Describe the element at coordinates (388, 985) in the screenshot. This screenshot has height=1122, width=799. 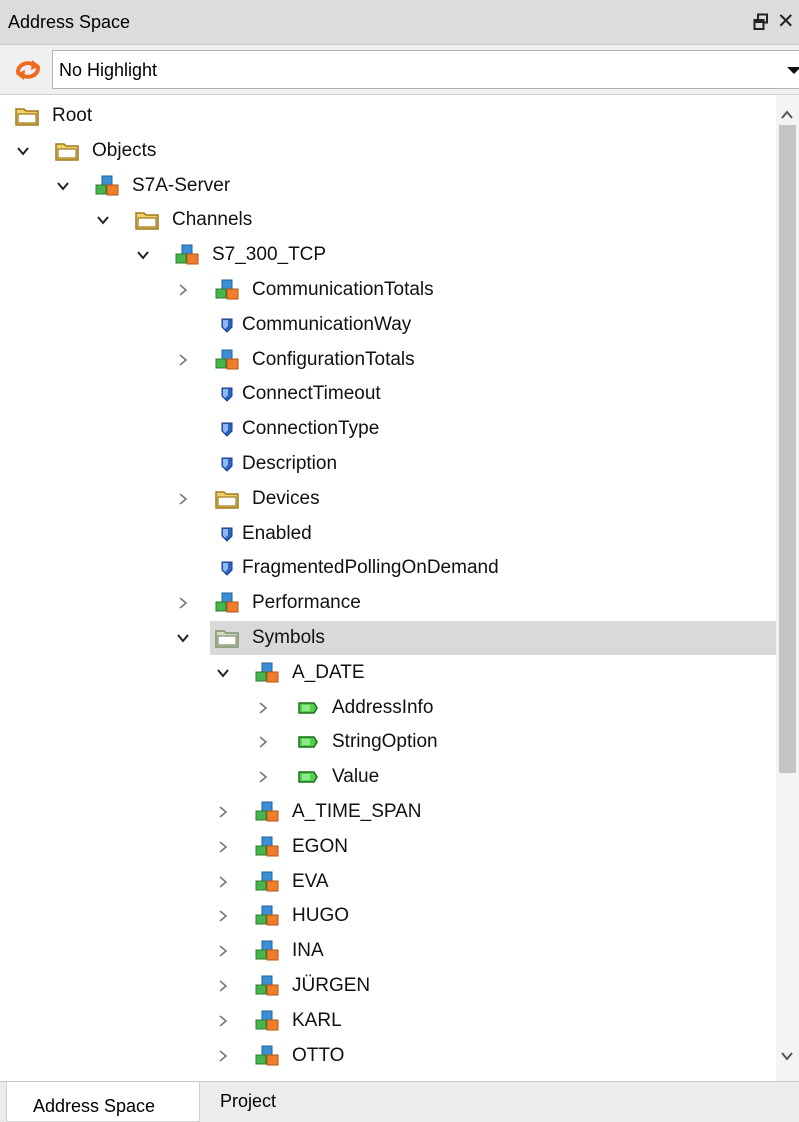
I see `tree-node: JÜRGEN` at that location.